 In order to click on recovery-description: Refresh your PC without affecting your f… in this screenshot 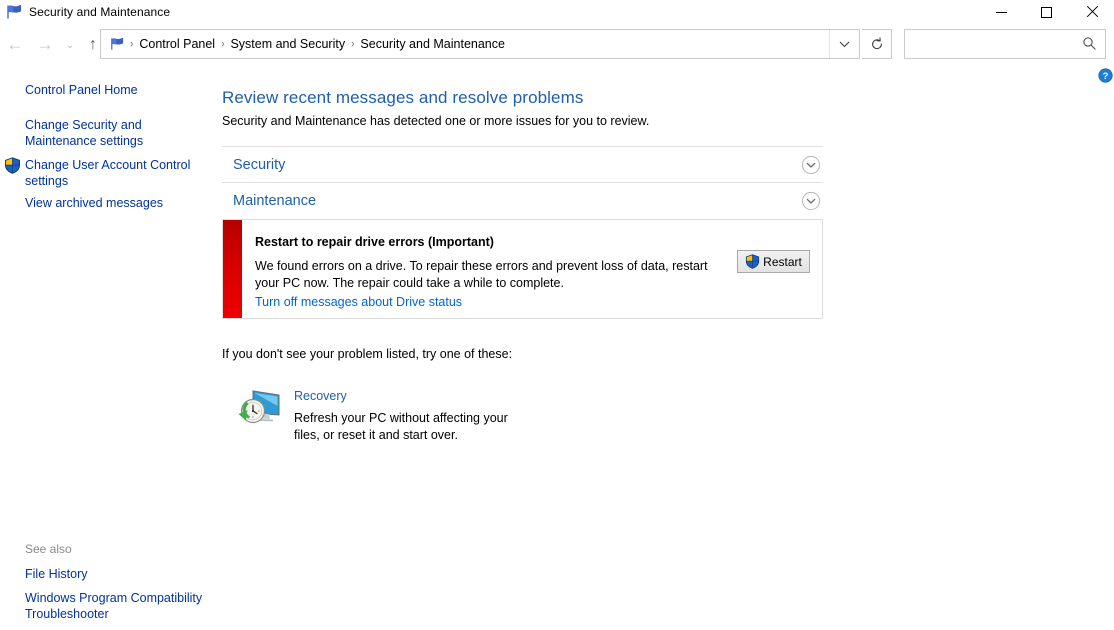, I will do `click(401, 426)`.